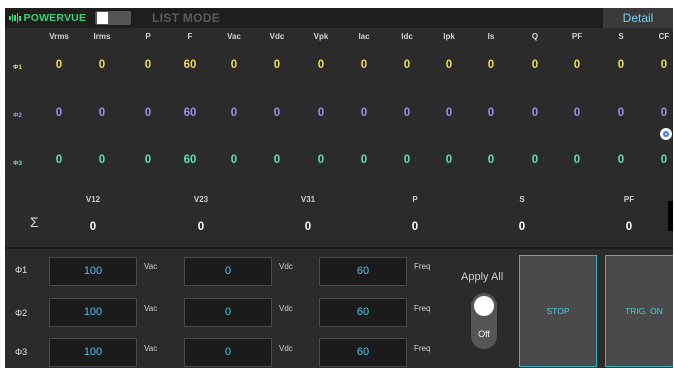 Image resolution: width=674 pixels, height=368 pixels. What do you see at coordinates (621, 36) in the screenshot?
I see `column-header: S` at bounding box center [621, 36].